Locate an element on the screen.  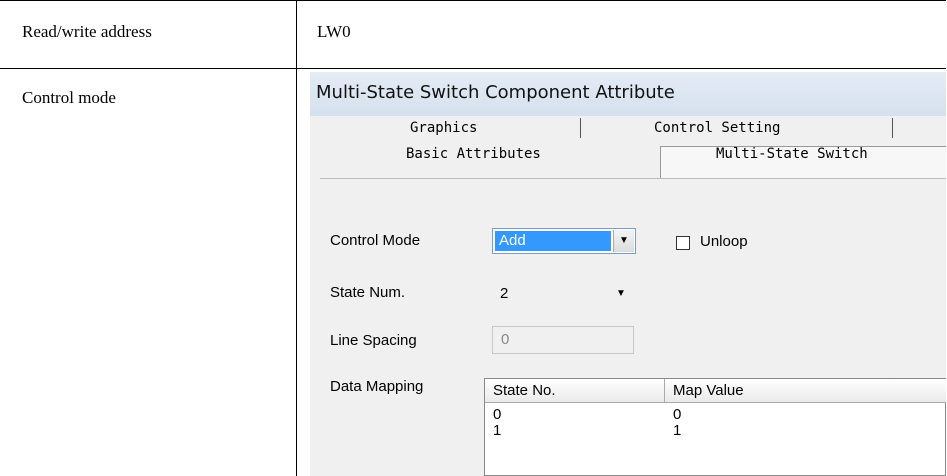
table-cell-state-no: 0 is located at coordinates (497, 415).